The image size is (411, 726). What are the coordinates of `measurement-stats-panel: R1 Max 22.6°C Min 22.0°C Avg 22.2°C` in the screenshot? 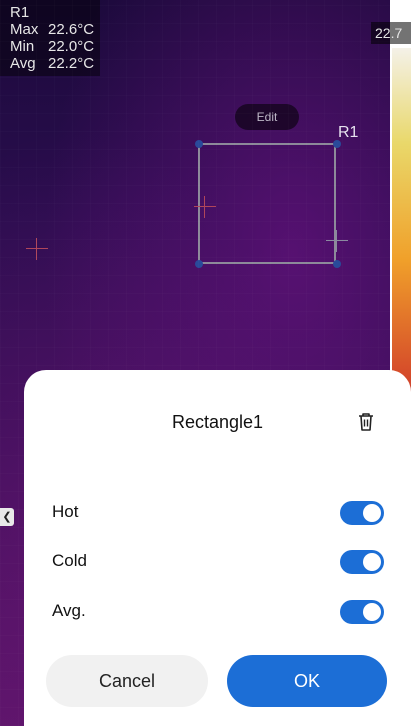 It's located at (50, 38).